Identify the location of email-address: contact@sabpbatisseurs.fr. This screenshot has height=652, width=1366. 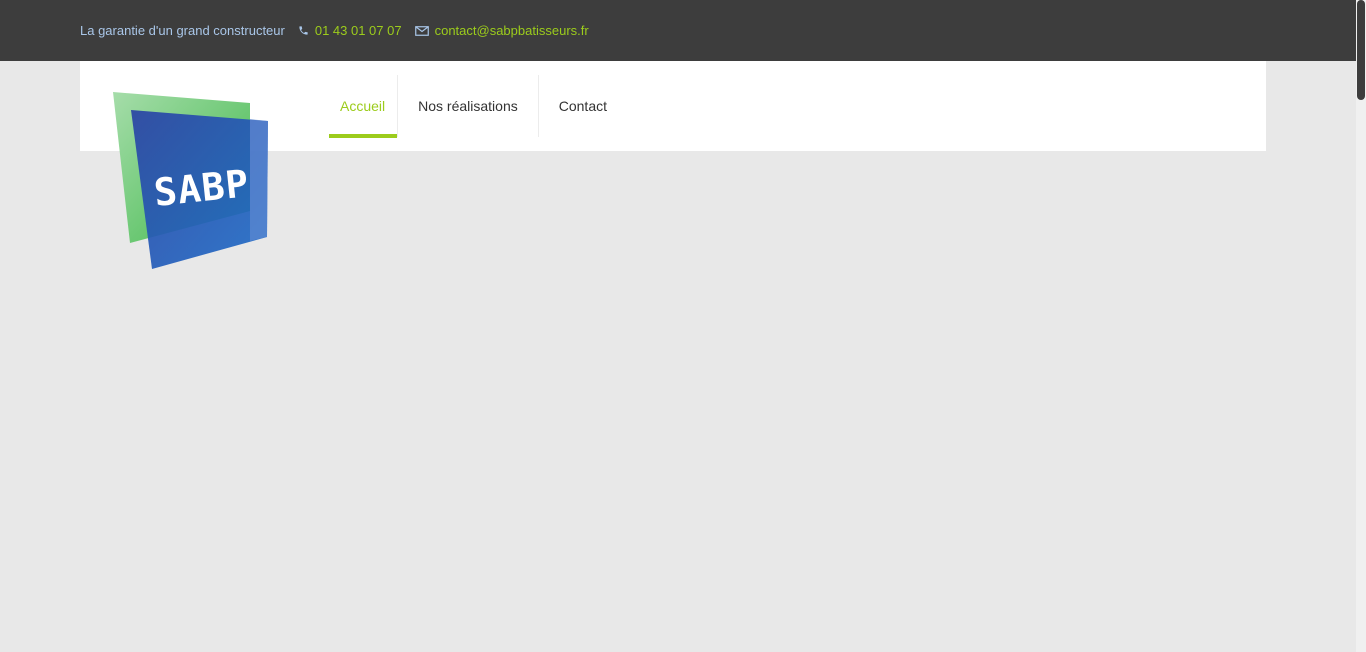
(511, 30).